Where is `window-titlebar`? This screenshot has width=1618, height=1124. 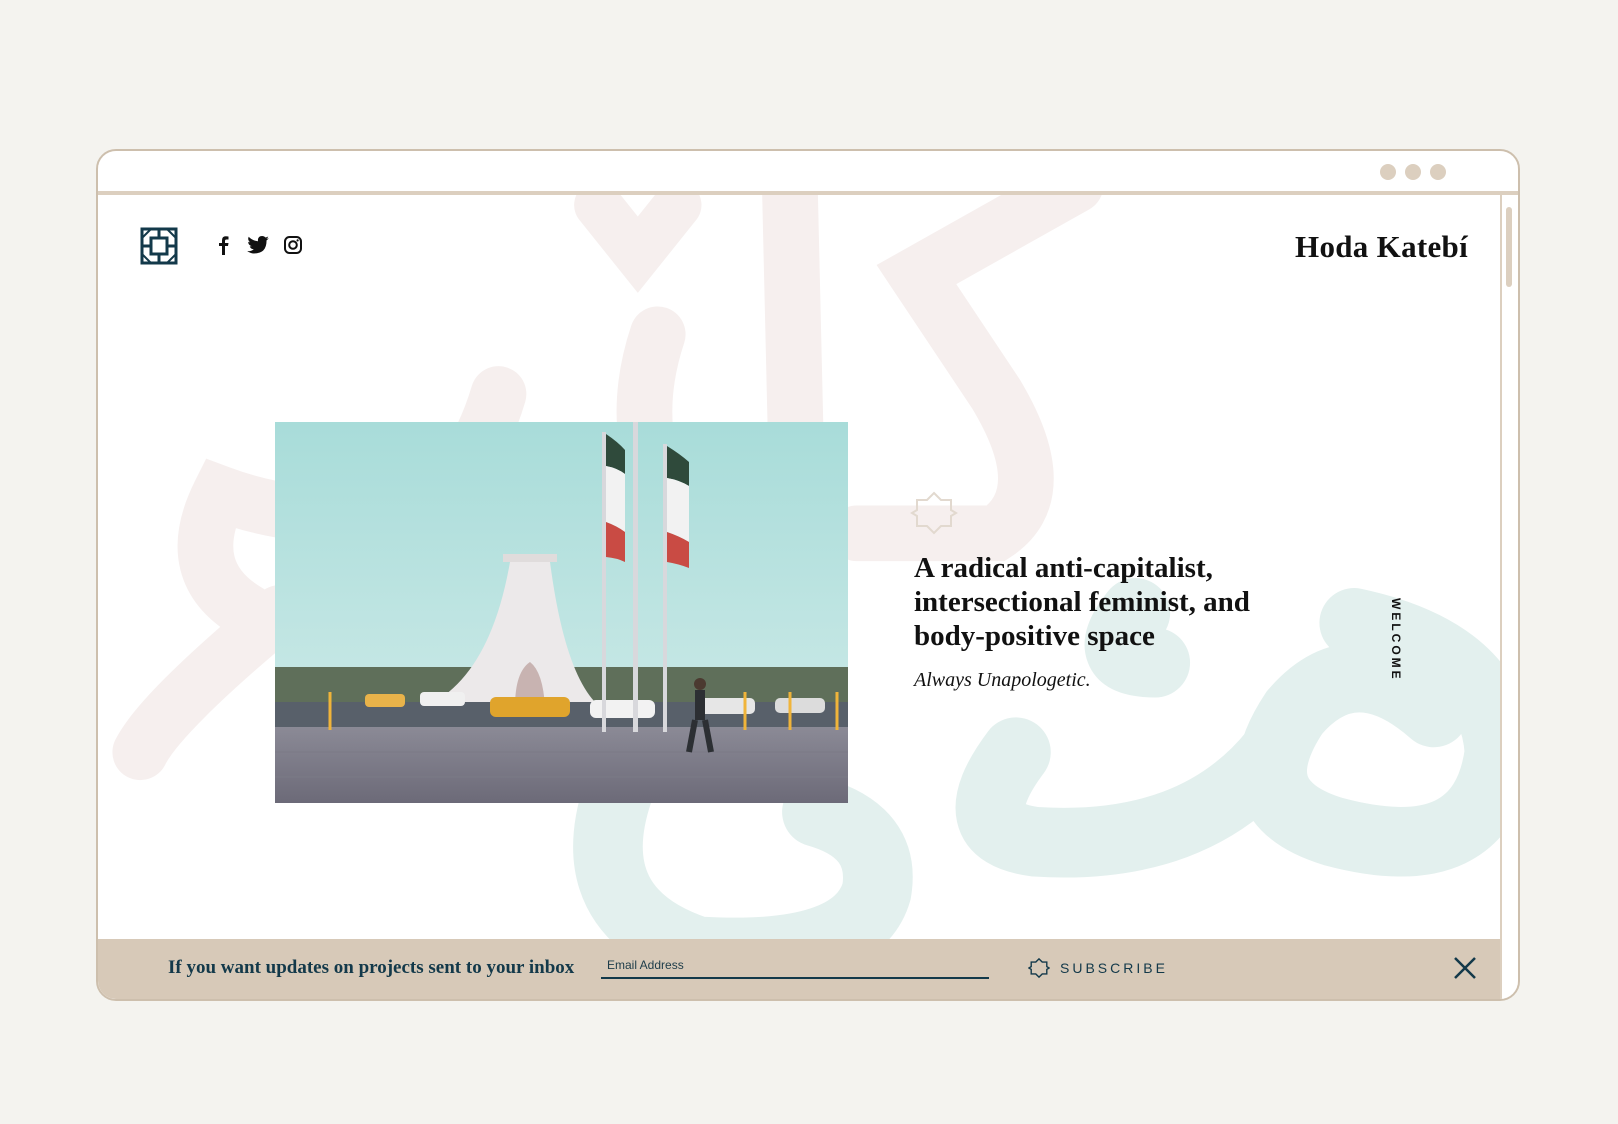 window-titlebar is located at coordinates (808, 173).